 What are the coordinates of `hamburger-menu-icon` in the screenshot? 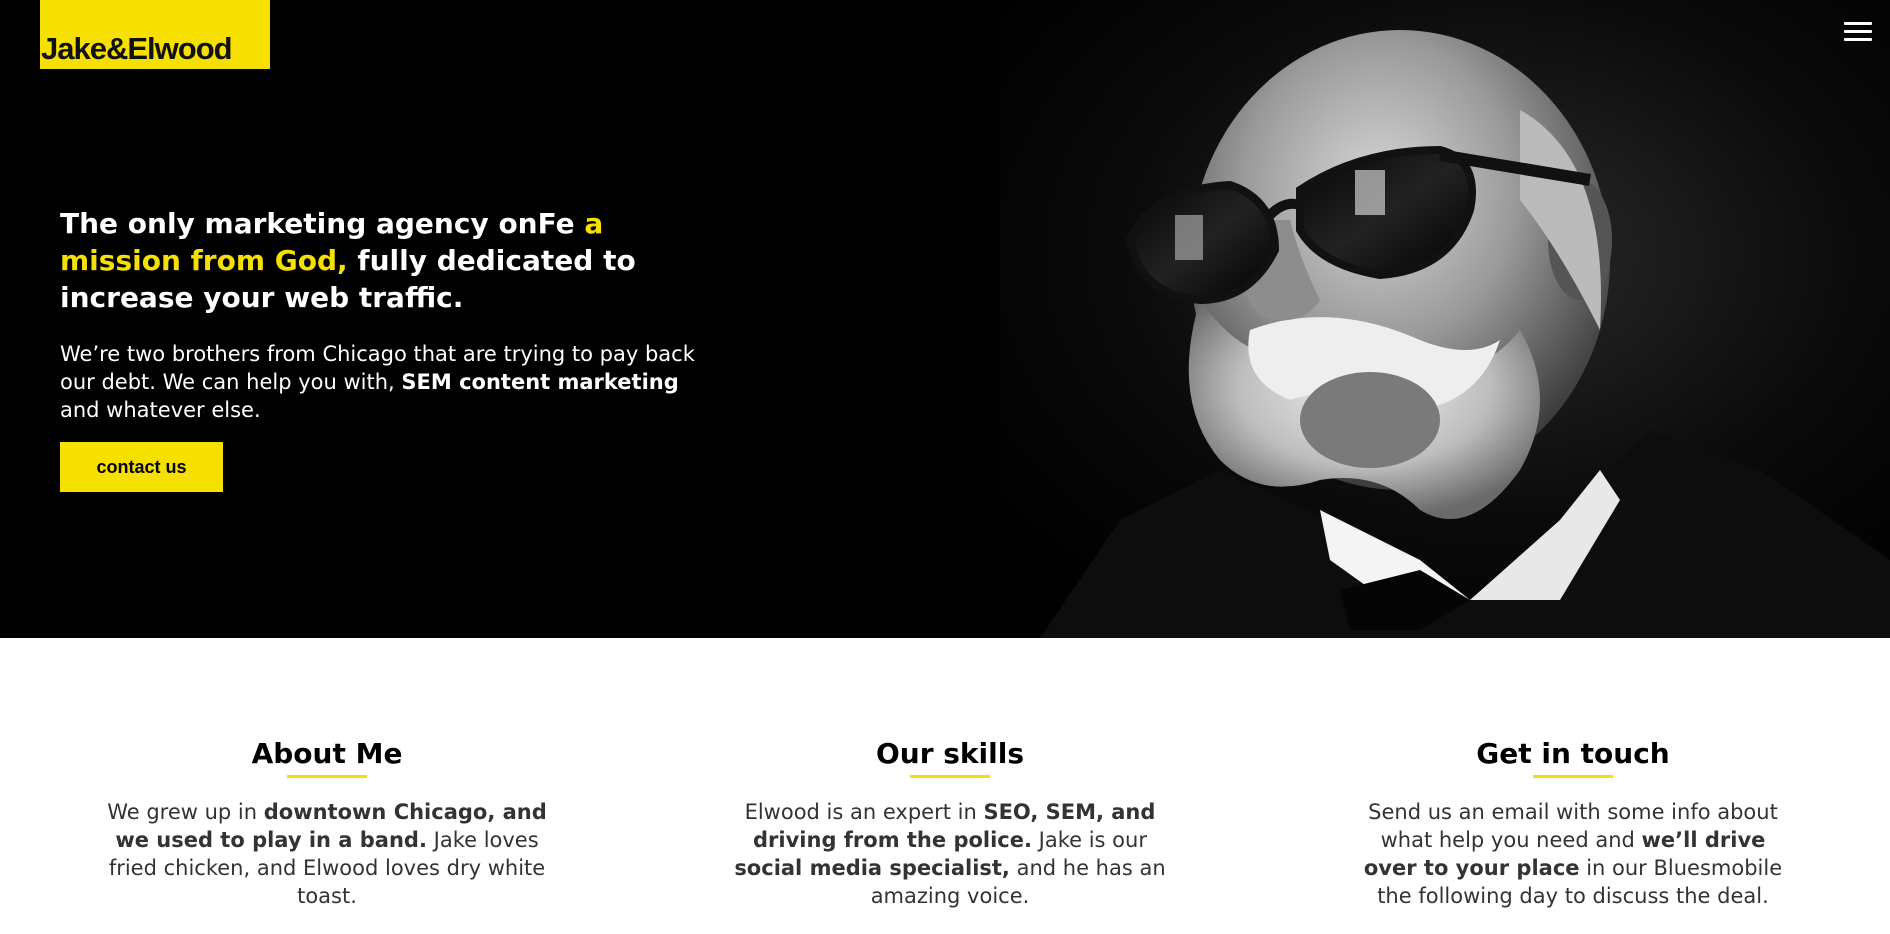 It's located at (1858, 33).